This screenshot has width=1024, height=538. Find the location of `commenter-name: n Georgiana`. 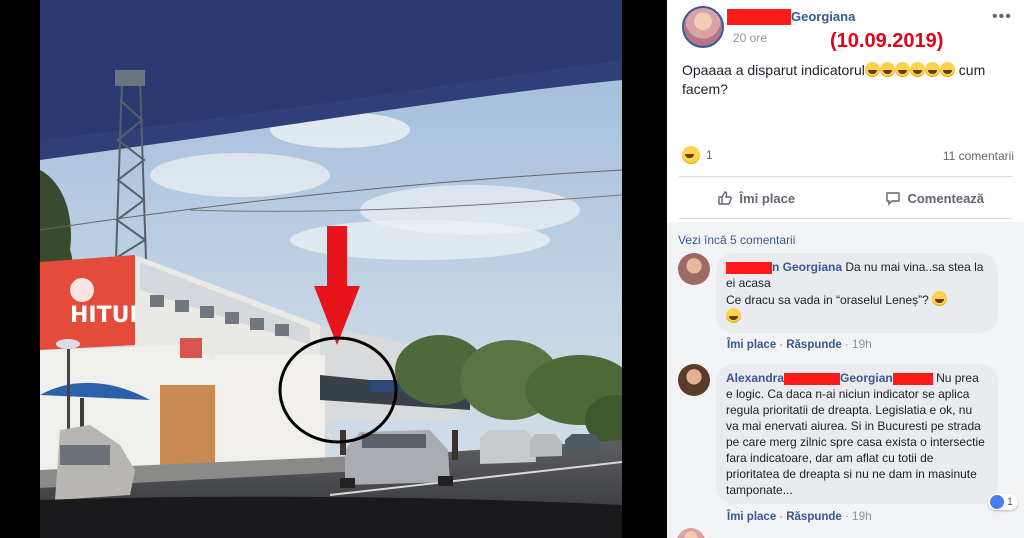

commenter-name: n Georgiana is located at coordinates (807, 267).